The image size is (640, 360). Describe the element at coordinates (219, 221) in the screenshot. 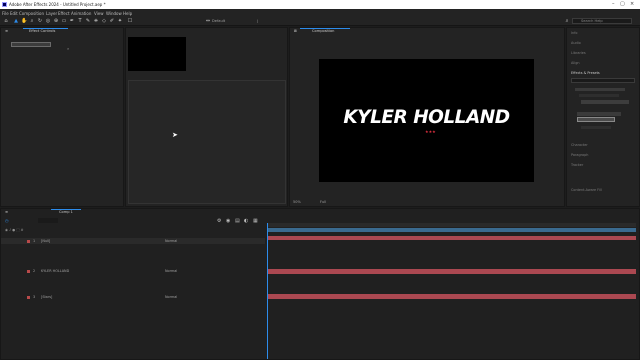

I see `draft-3d-icon: ⚙` at that location.